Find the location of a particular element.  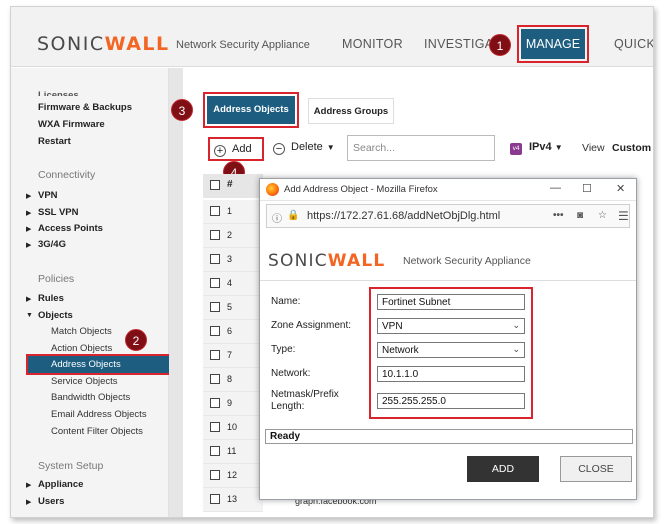

table-header: # is located at coordinates (233, 186).